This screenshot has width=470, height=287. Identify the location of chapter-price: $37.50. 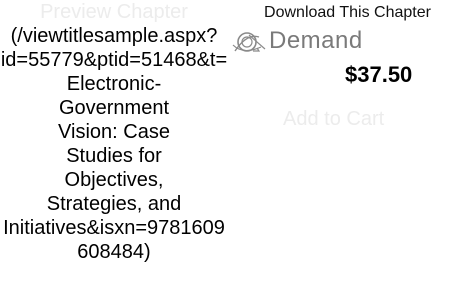
(379, 74).